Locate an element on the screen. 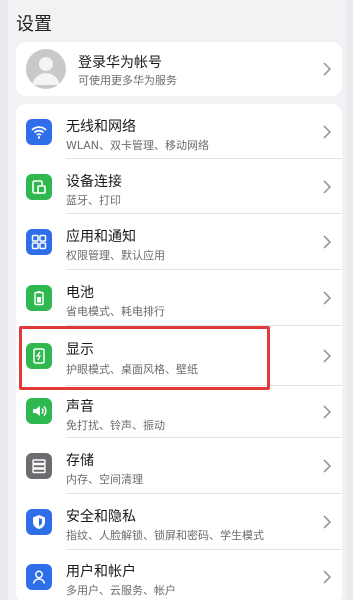 The image size is (353, 600). settings-item-apps-notifications: 应用和通知 权限管理、默认应用 is located at coordinates (179, 242).